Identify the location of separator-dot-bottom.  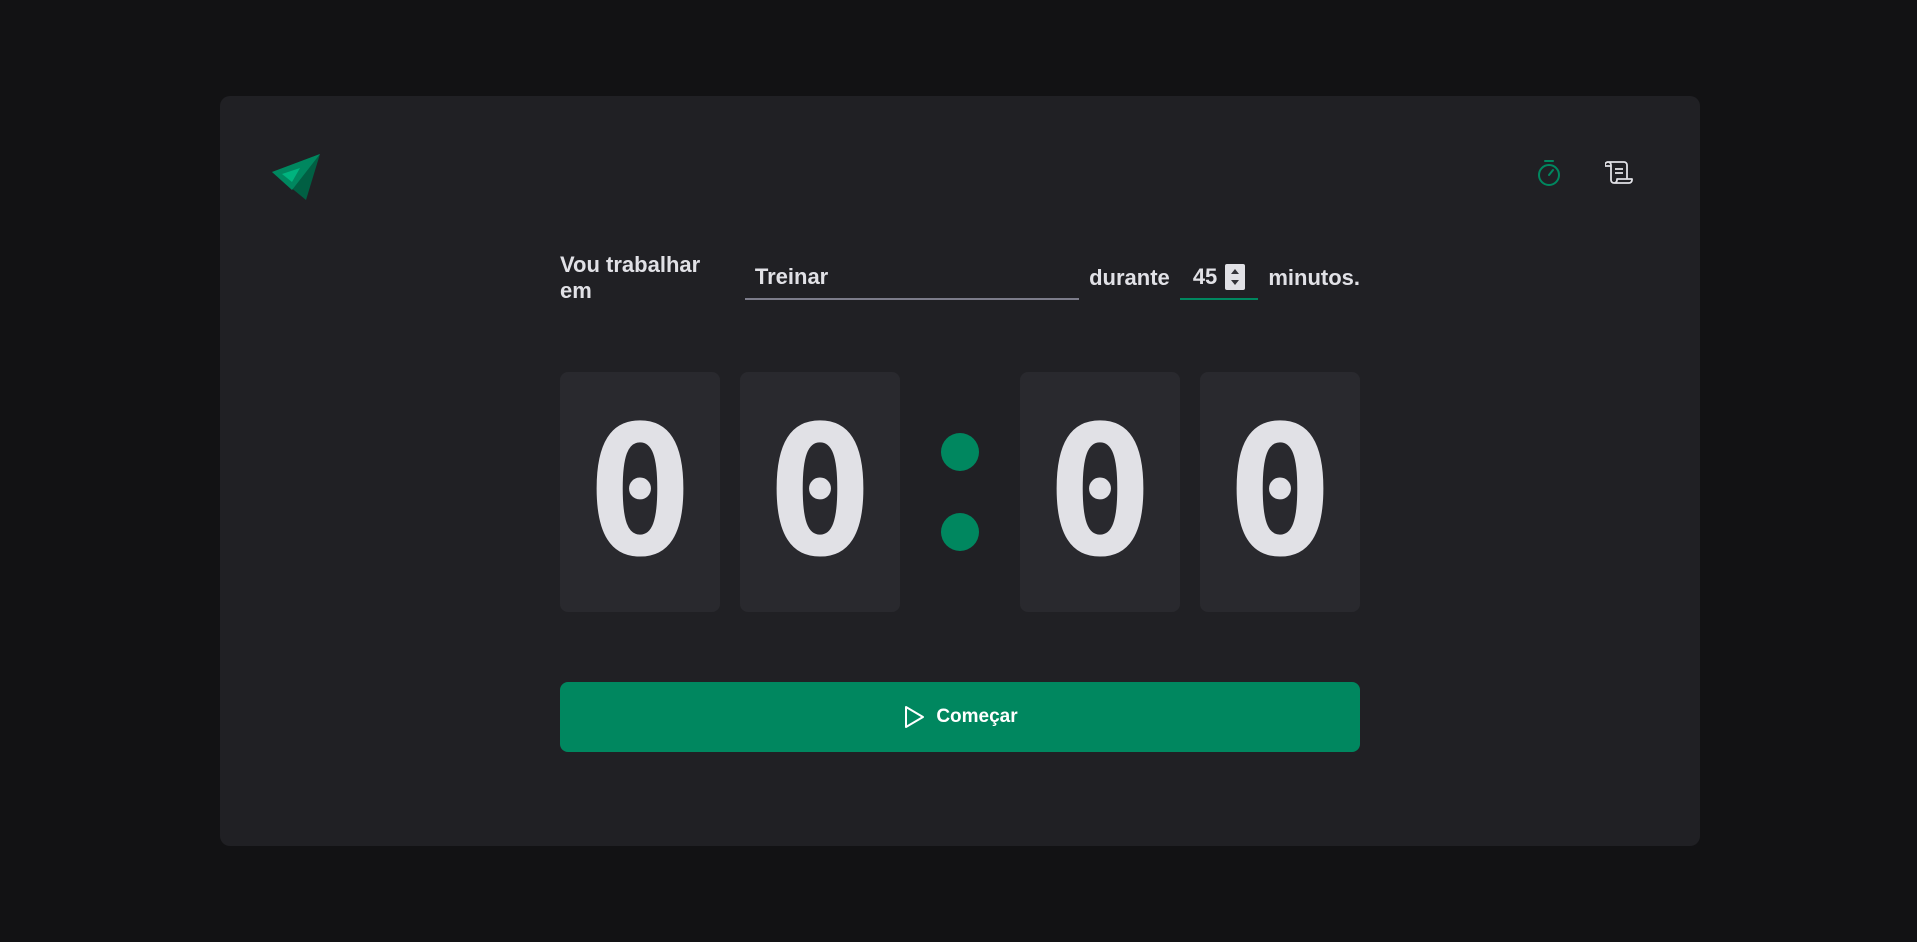
(960, 532).